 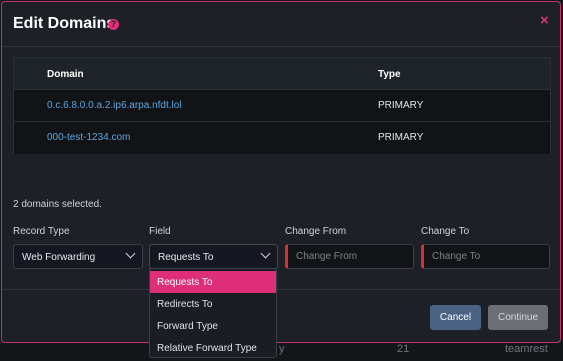 I want to click on field-label: Field, so click(x=160, y=231).